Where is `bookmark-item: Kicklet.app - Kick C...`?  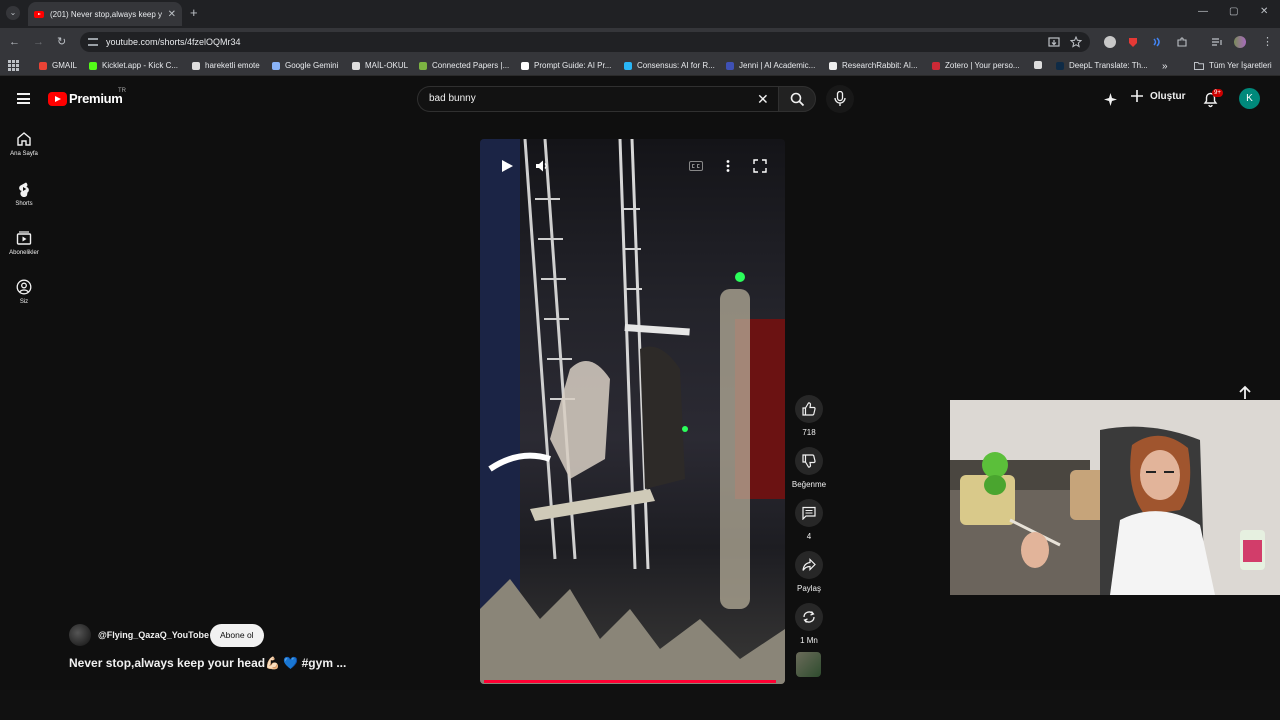
bookmark-item: Kicklet.app - Kick C... is located at coordinates (133, 65).